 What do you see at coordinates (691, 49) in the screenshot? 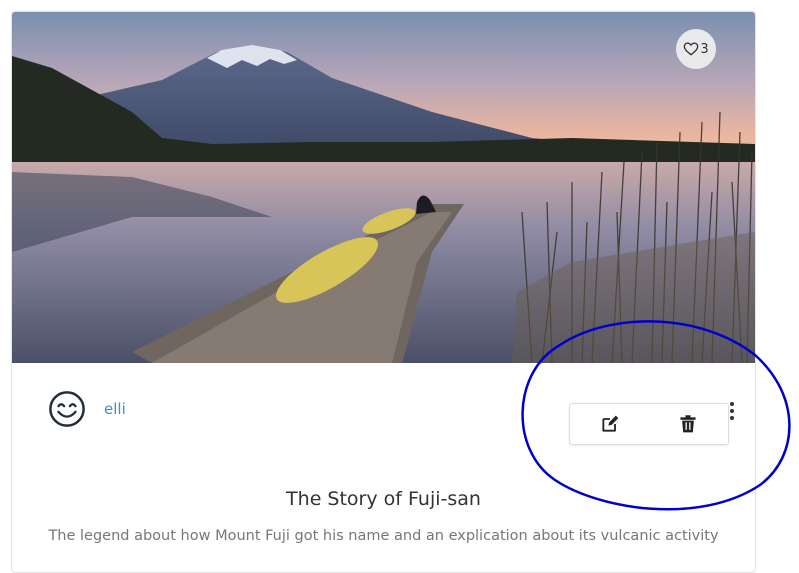
I see `heart-icon` at bounding box center [691, 49].